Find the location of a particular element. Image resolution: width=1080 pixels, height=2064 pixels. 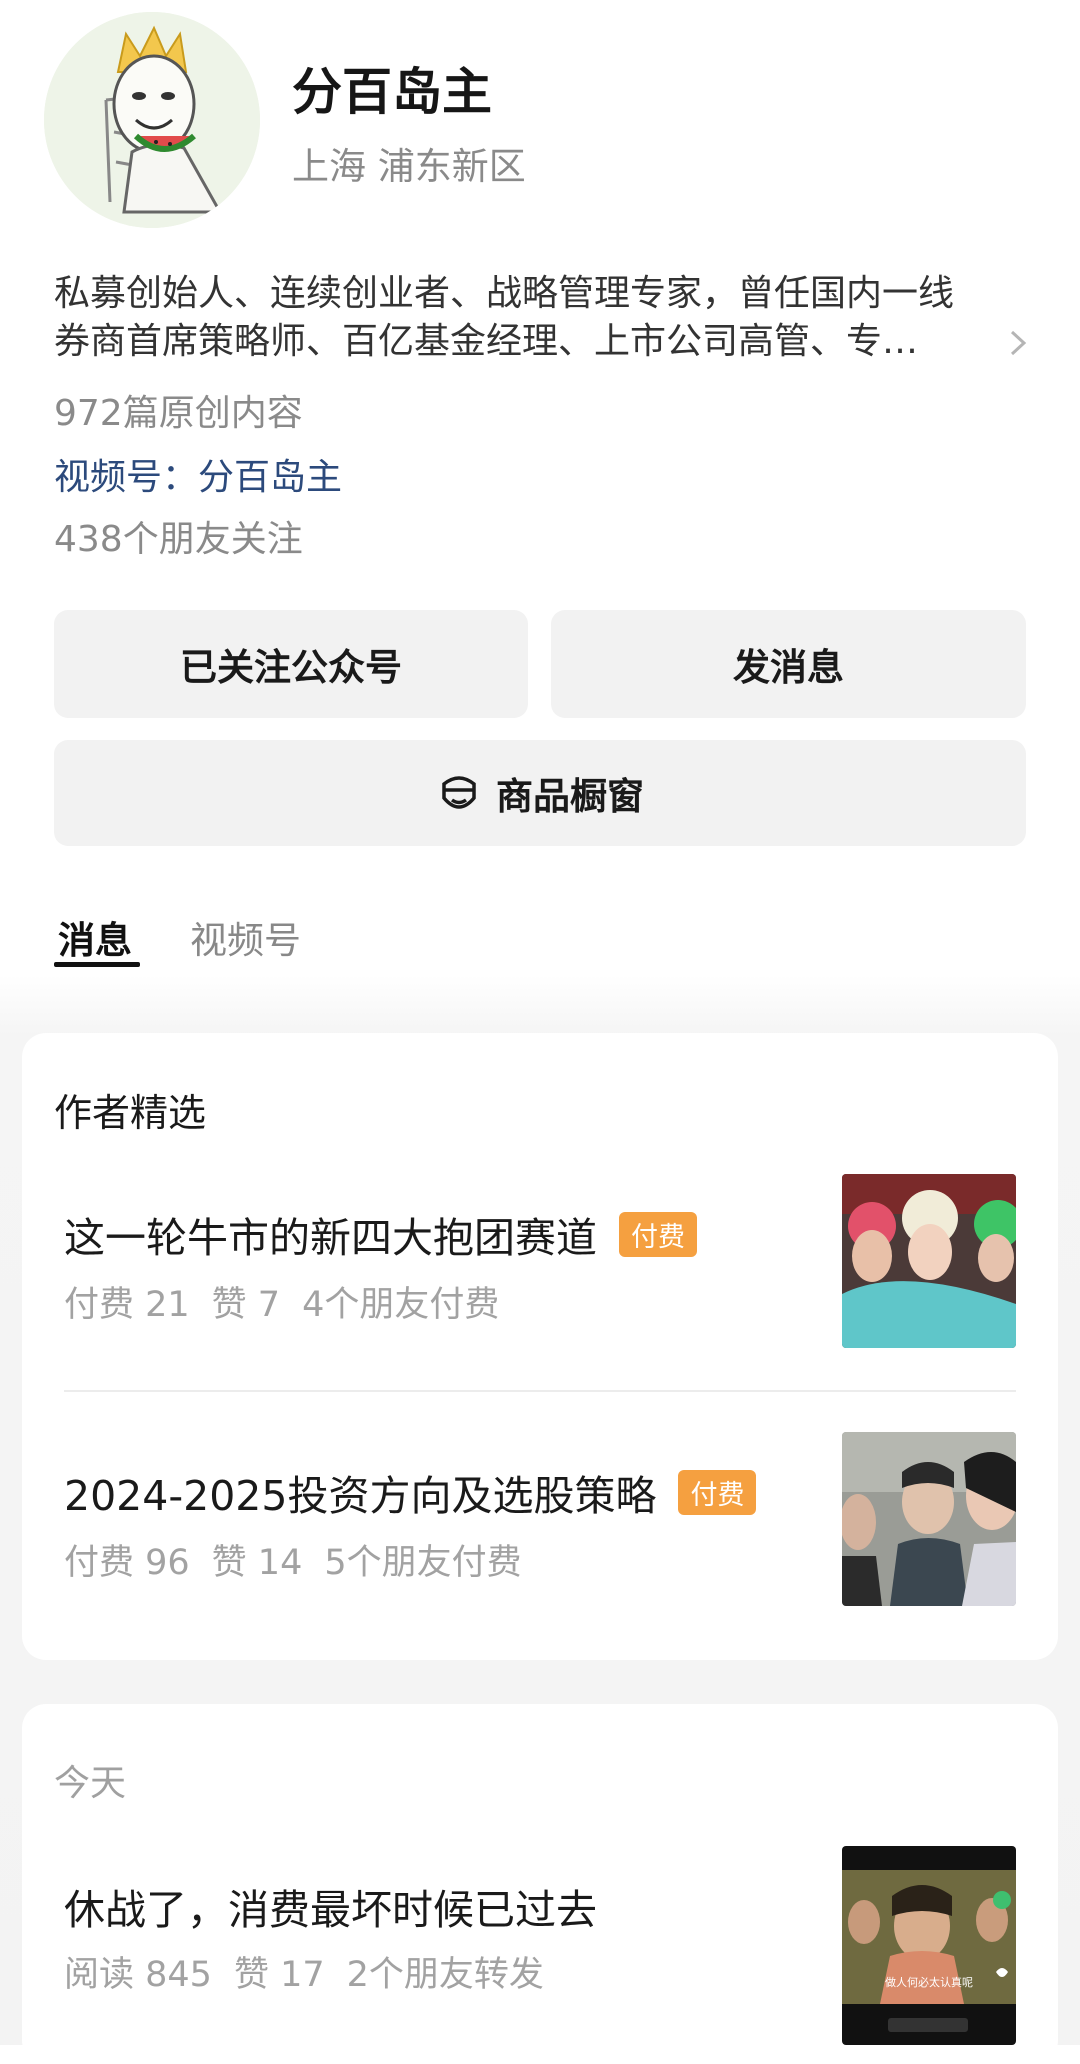

like-count: 赞 14 is located at coordinates (257, 1563).